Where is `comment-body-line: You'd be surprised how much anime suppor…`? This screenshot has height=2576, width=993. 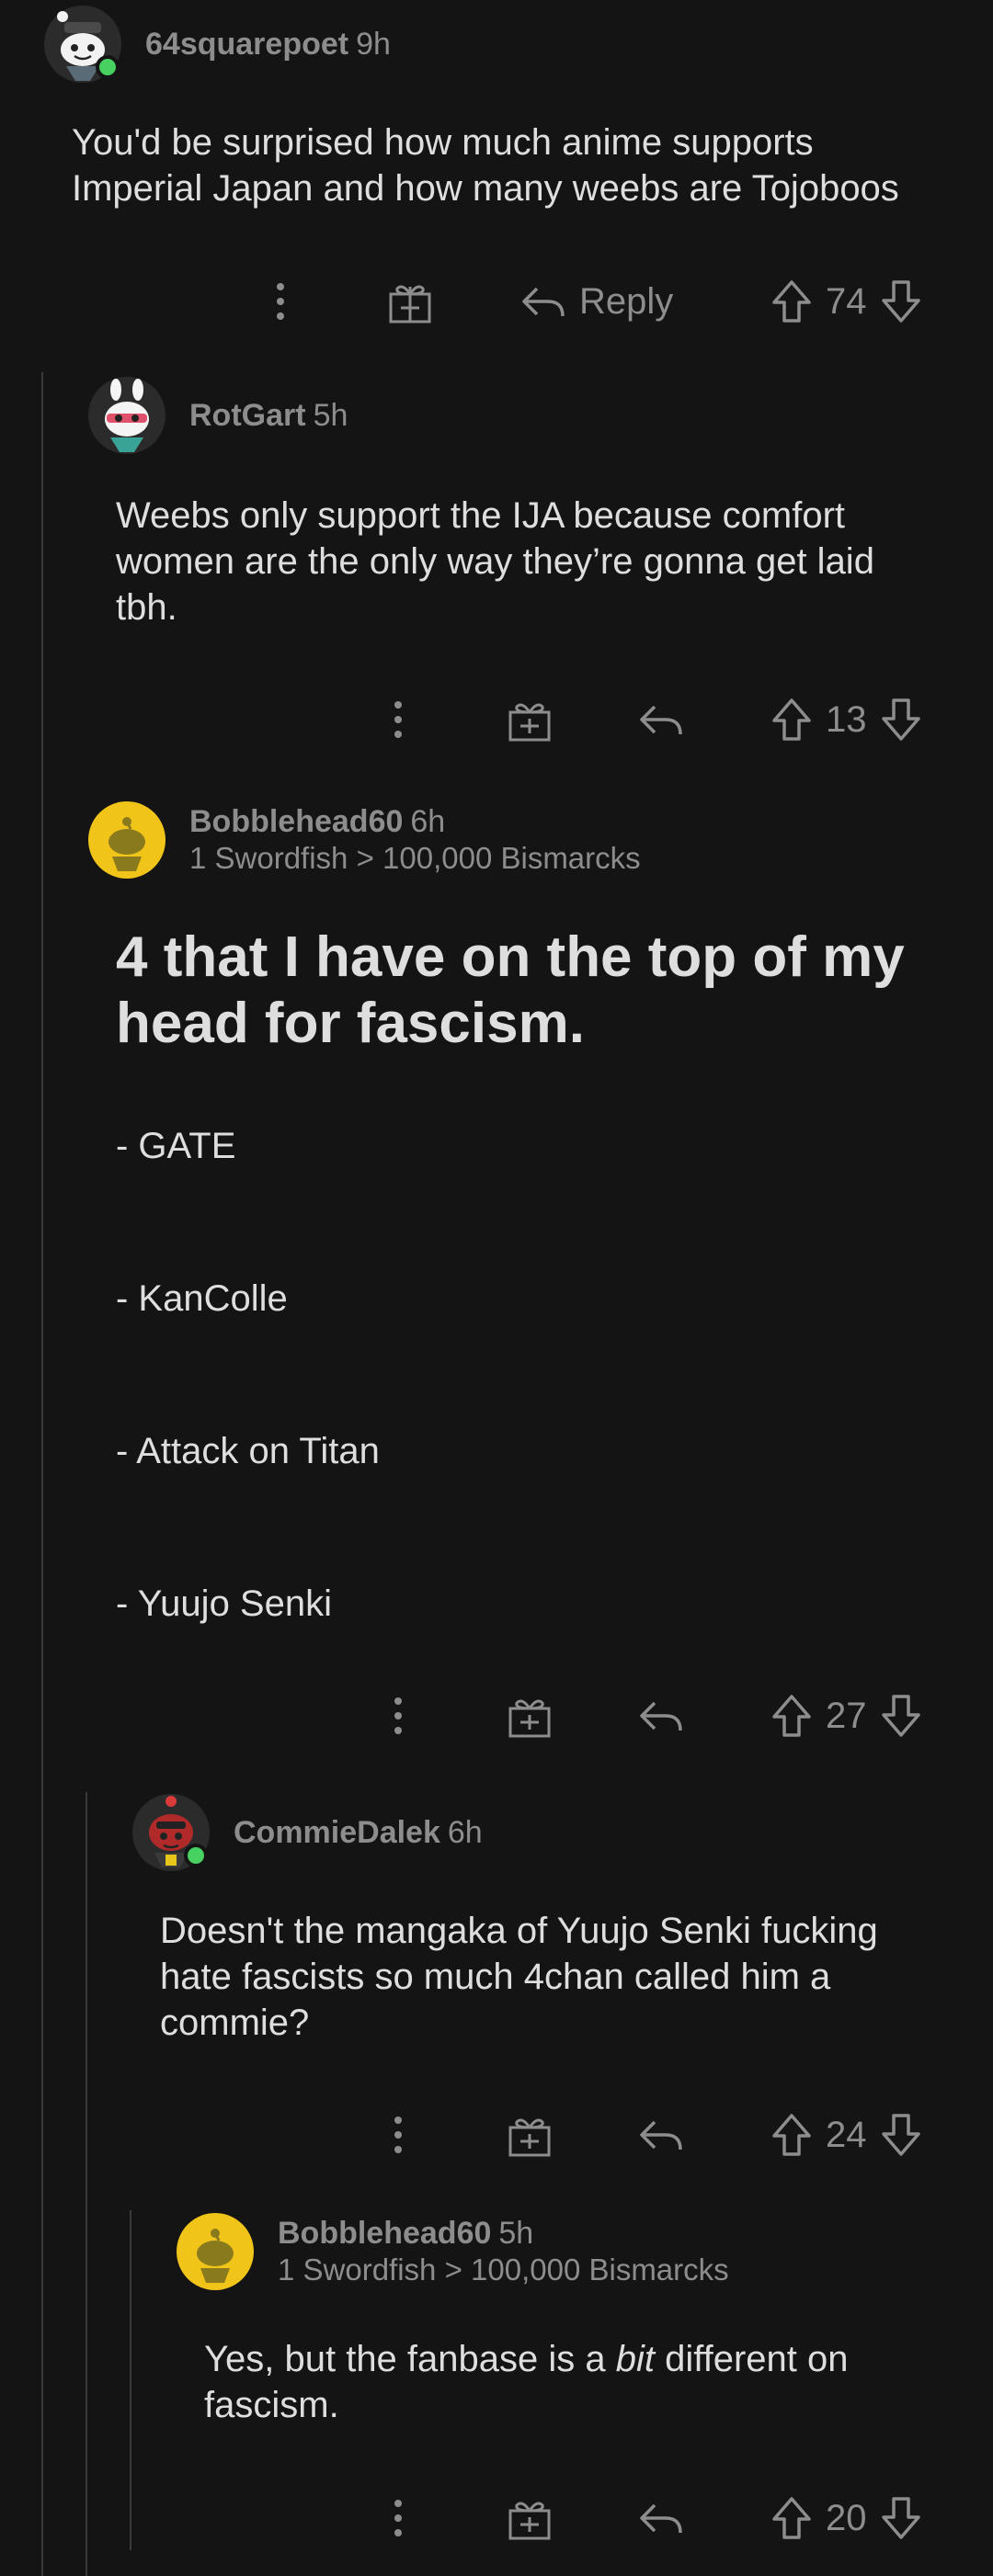
comment-body-line: You'd be surprised how much anime suppor… is located at coordinates (443, 142).